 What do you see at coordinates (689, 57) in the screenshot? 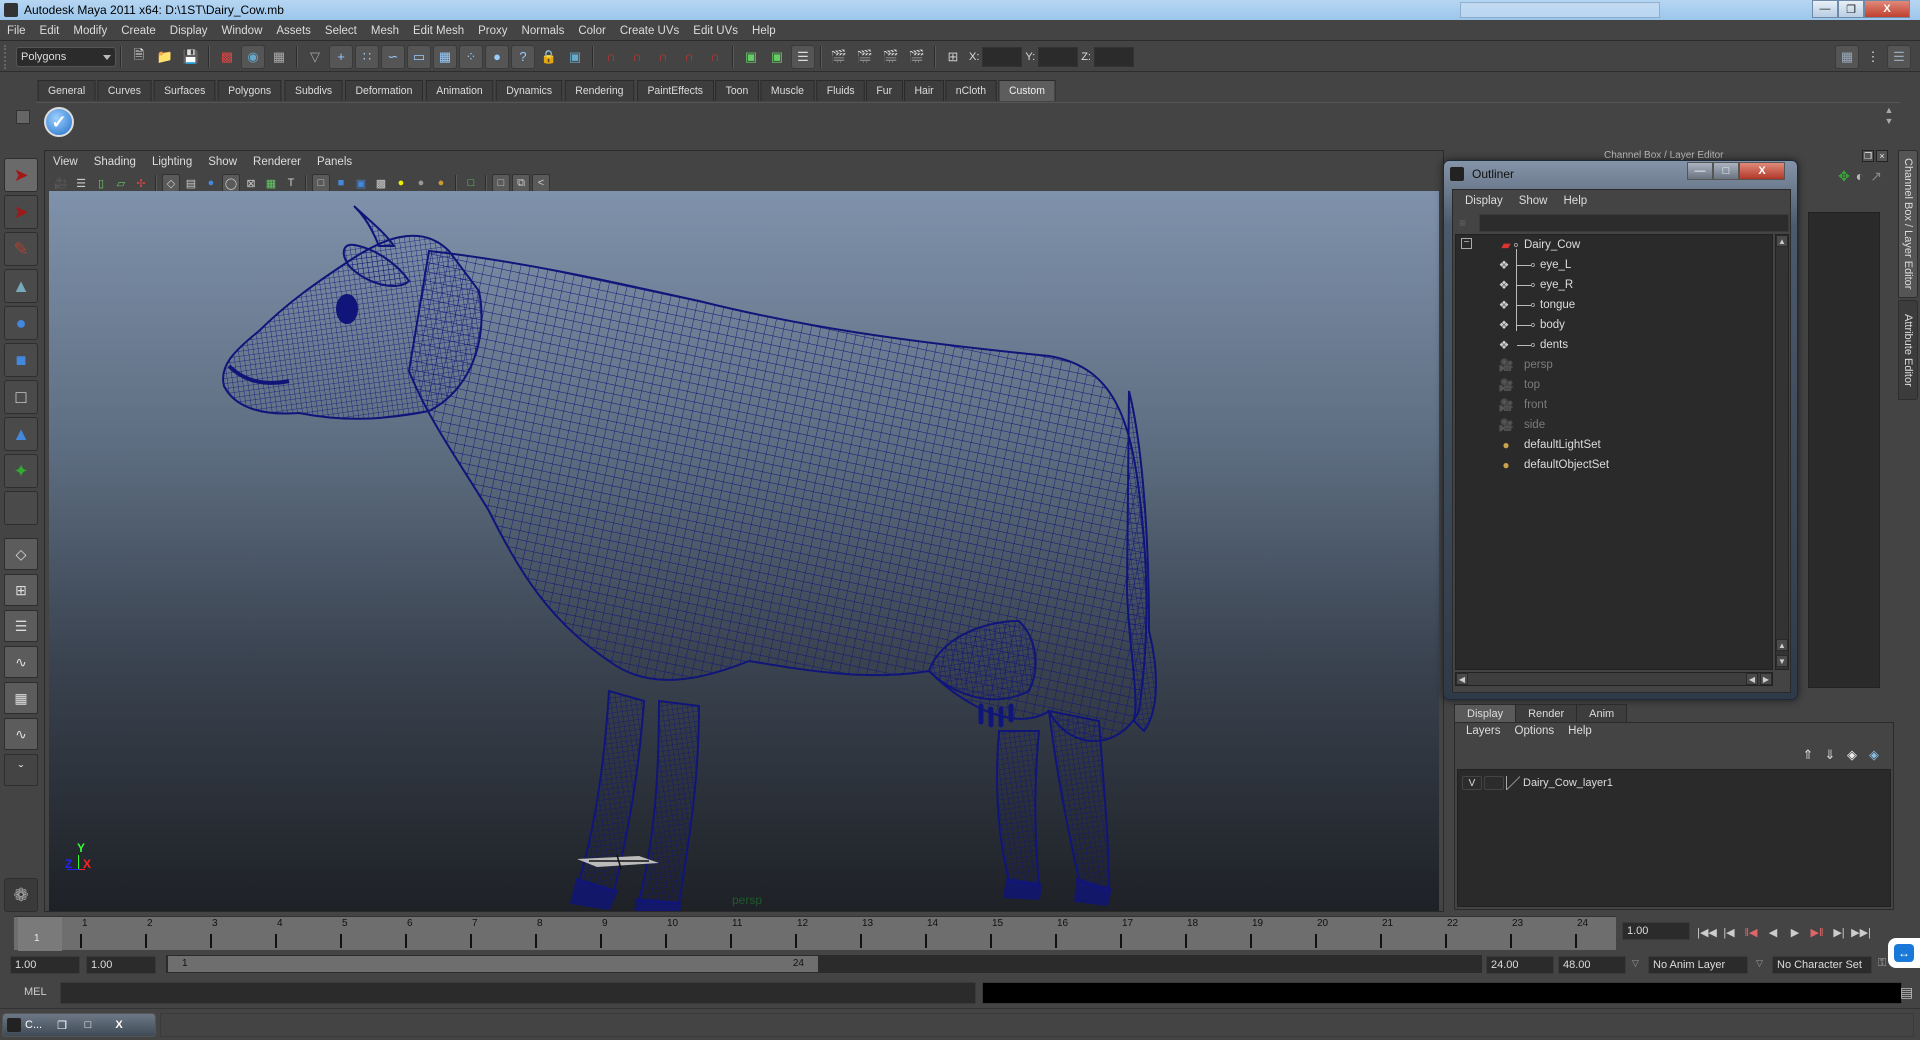
I see `snap-view-plane-icon: ∩` at bounding box center [689, 57].